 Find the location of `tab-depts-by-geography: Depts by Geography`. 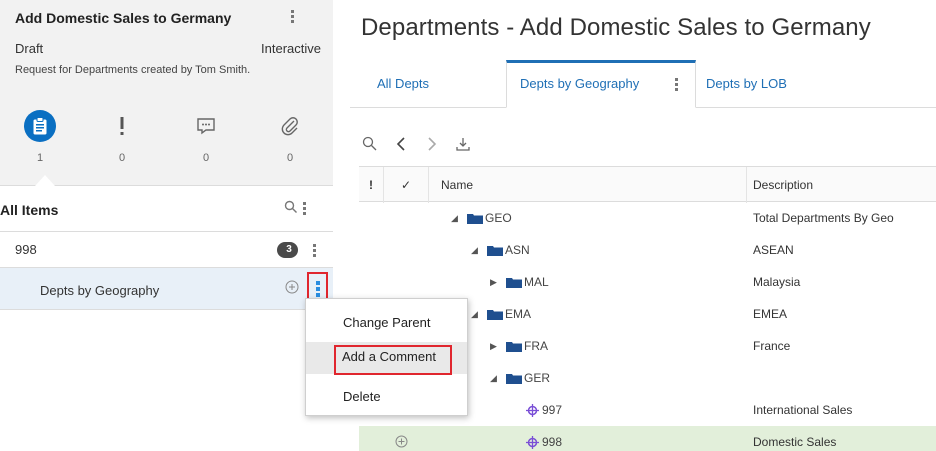

tab-depts-by-geography: Depts by Geography is located at coordinates (601, 84).